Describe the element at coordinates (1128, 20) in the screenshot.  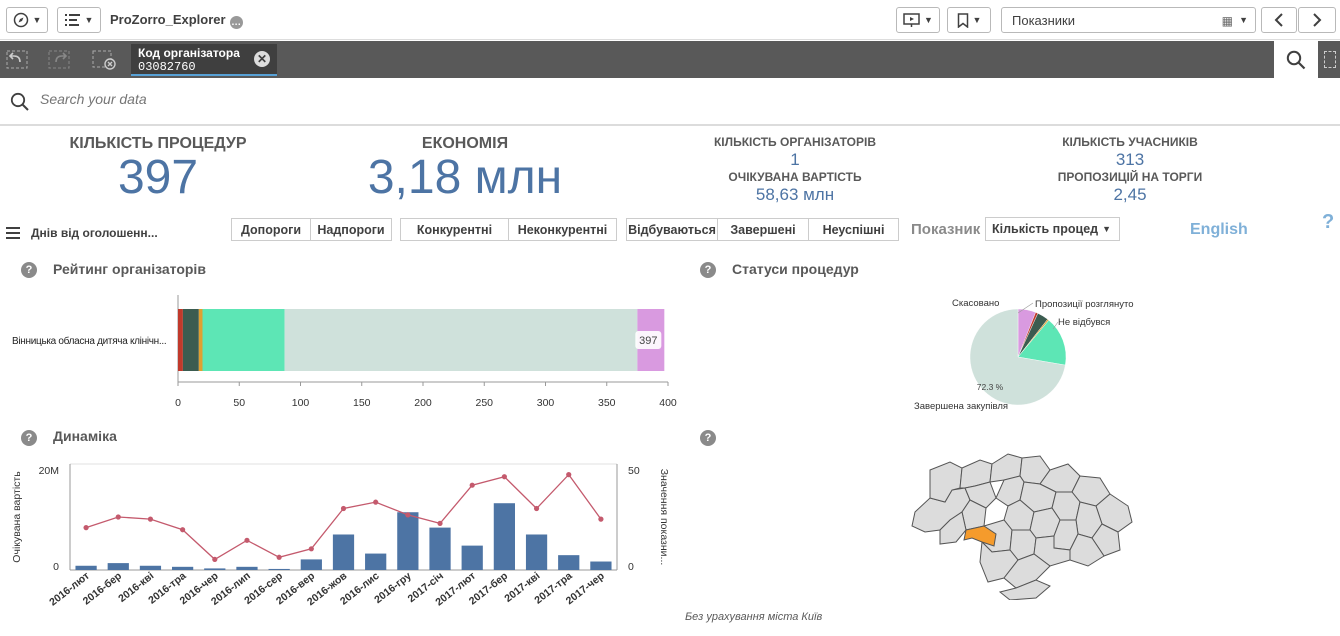
I see `sheet-selector: Показники ▦ ▼` at that location.